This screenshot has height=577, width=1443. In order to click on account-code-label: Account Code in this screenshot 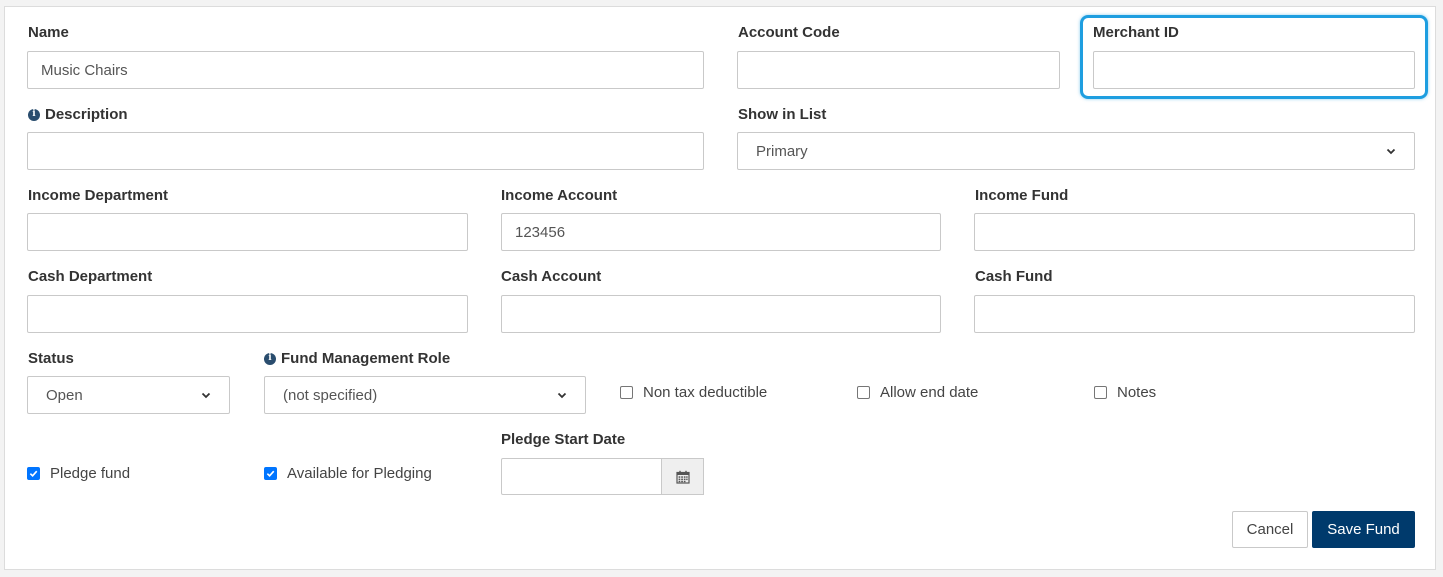, I will do `click(789, 32)`.